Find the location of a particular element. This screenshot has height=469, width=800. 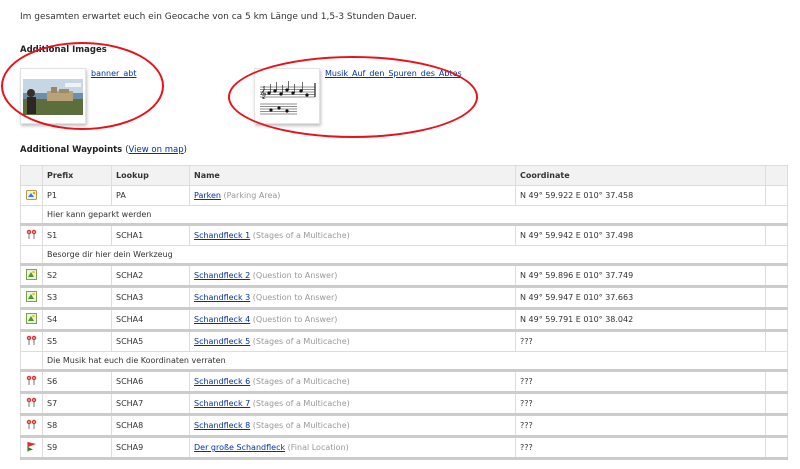

final-location-icon is located at coordinates (31, 448).